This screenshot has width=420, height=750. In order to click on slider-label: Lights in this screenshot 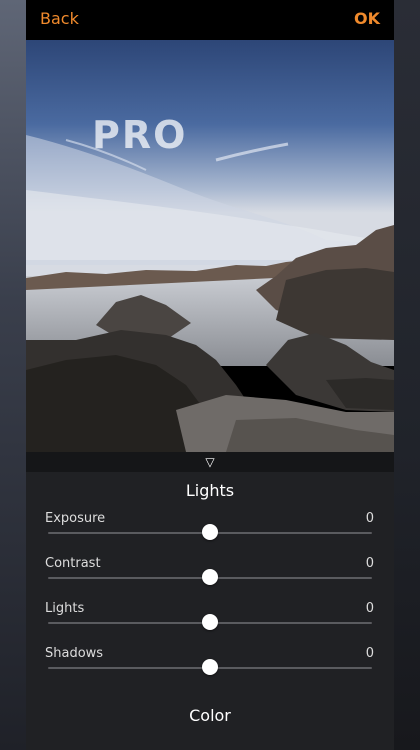, I will do `click(65, 608)`.